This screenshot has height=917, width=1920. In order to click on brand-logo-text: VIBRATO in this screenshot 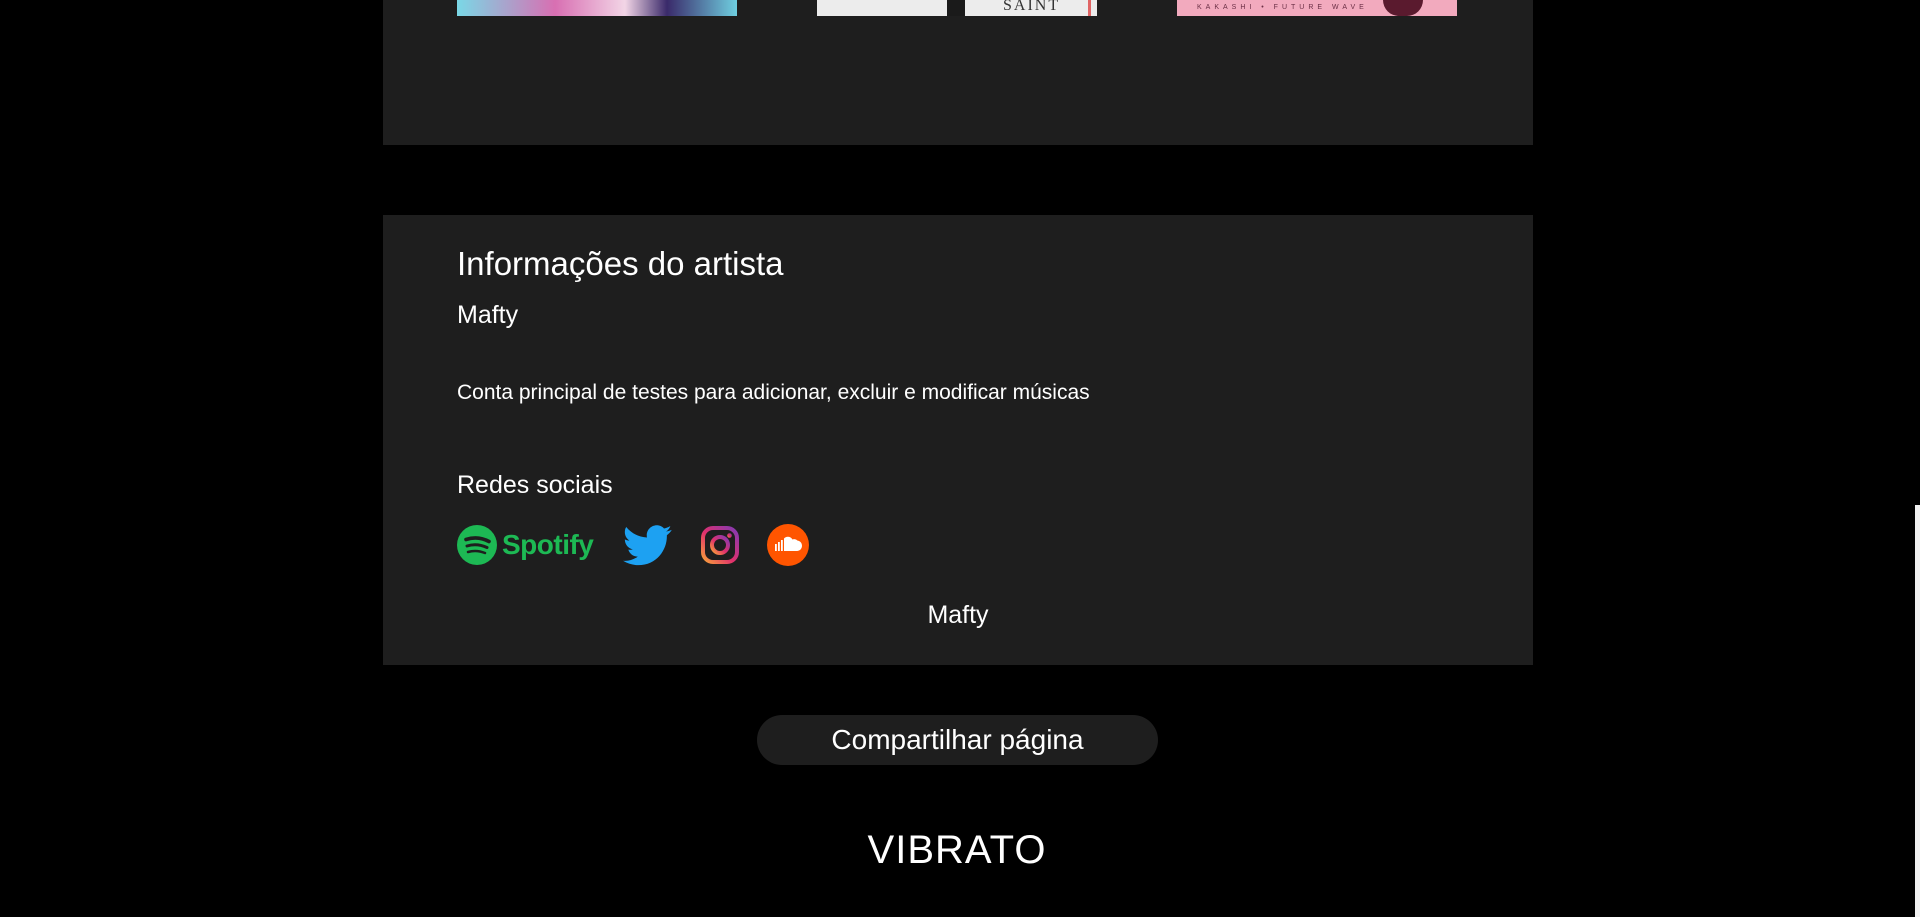, I will do `click(957, 850)`.